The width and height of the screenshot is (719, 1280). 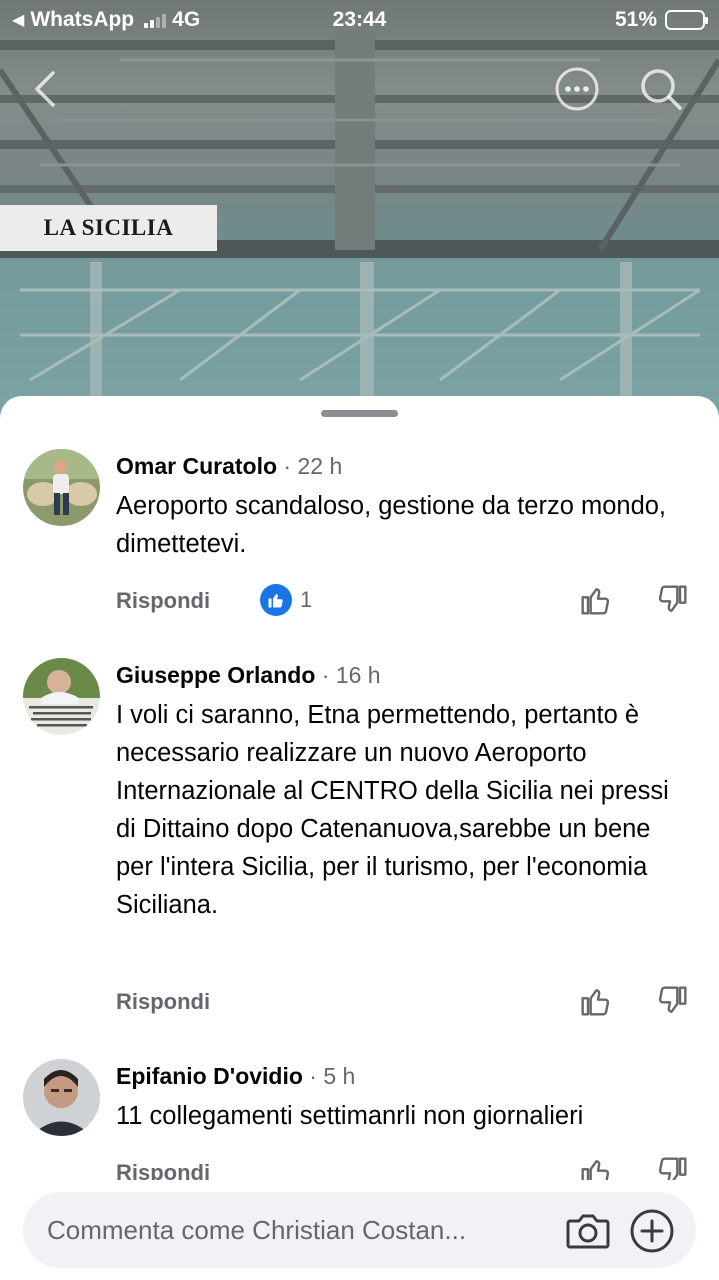 I want to click on reaction-summary: 1, so click(x=286, y=600).